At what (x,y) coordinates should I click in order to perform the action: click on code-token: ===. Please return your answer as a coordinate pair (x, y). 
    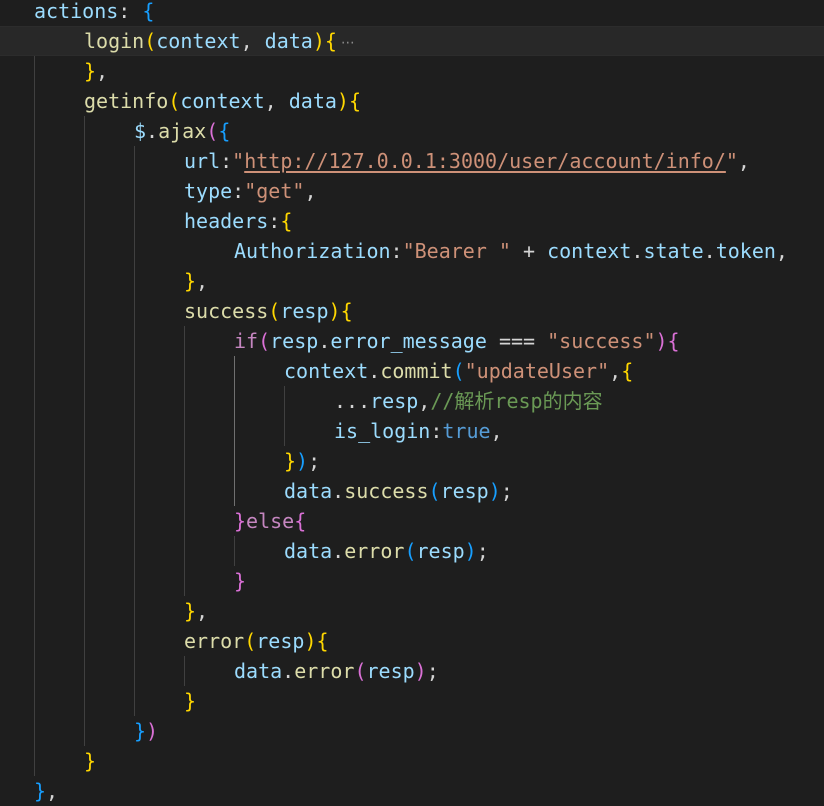
    Looking at the image, I should click on (517, 341).